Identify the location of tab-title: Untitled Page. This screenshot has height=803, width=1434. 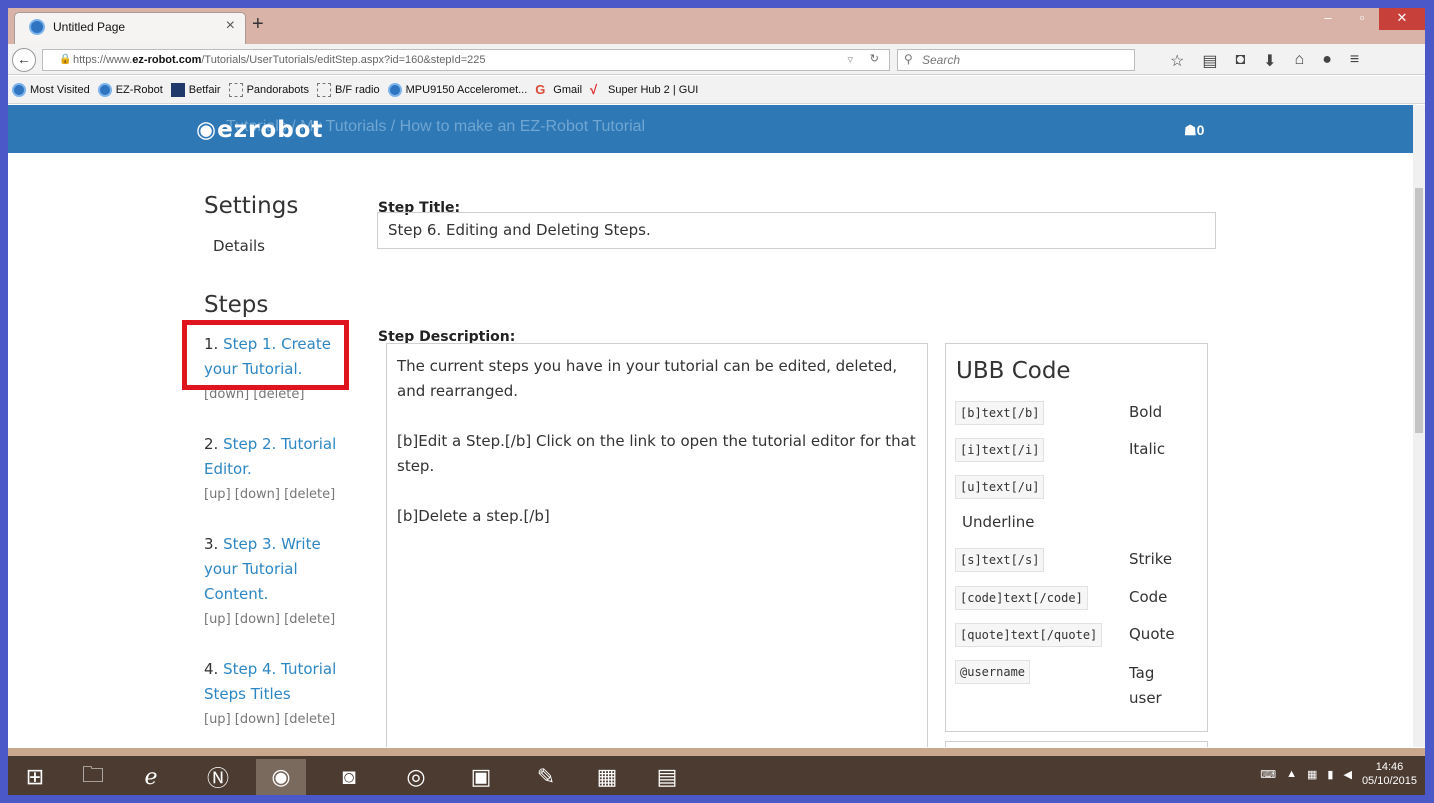
(89, 27).